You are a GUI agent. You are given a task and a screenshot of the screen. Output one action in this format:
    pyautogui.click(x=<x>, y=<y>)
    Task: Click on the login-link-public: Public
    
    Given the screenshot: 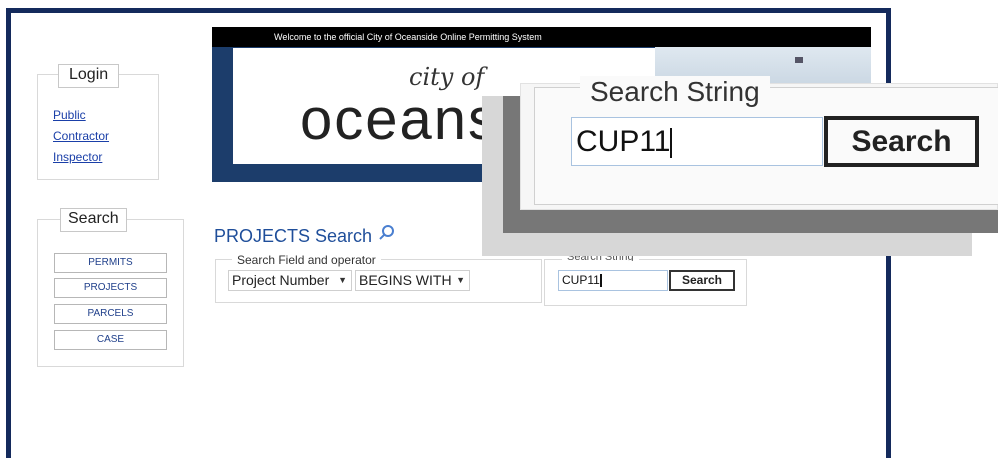 What is the action you would take?
    pyautogui.click(x=69, y=115)
    